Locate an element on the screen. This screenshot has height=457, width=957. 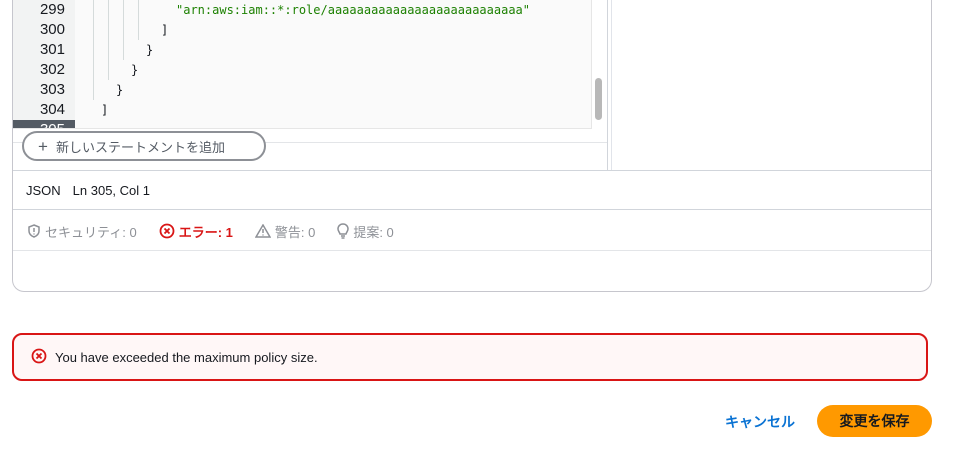
warning-label: 警告: 0 is located at coordinates (295, 232).